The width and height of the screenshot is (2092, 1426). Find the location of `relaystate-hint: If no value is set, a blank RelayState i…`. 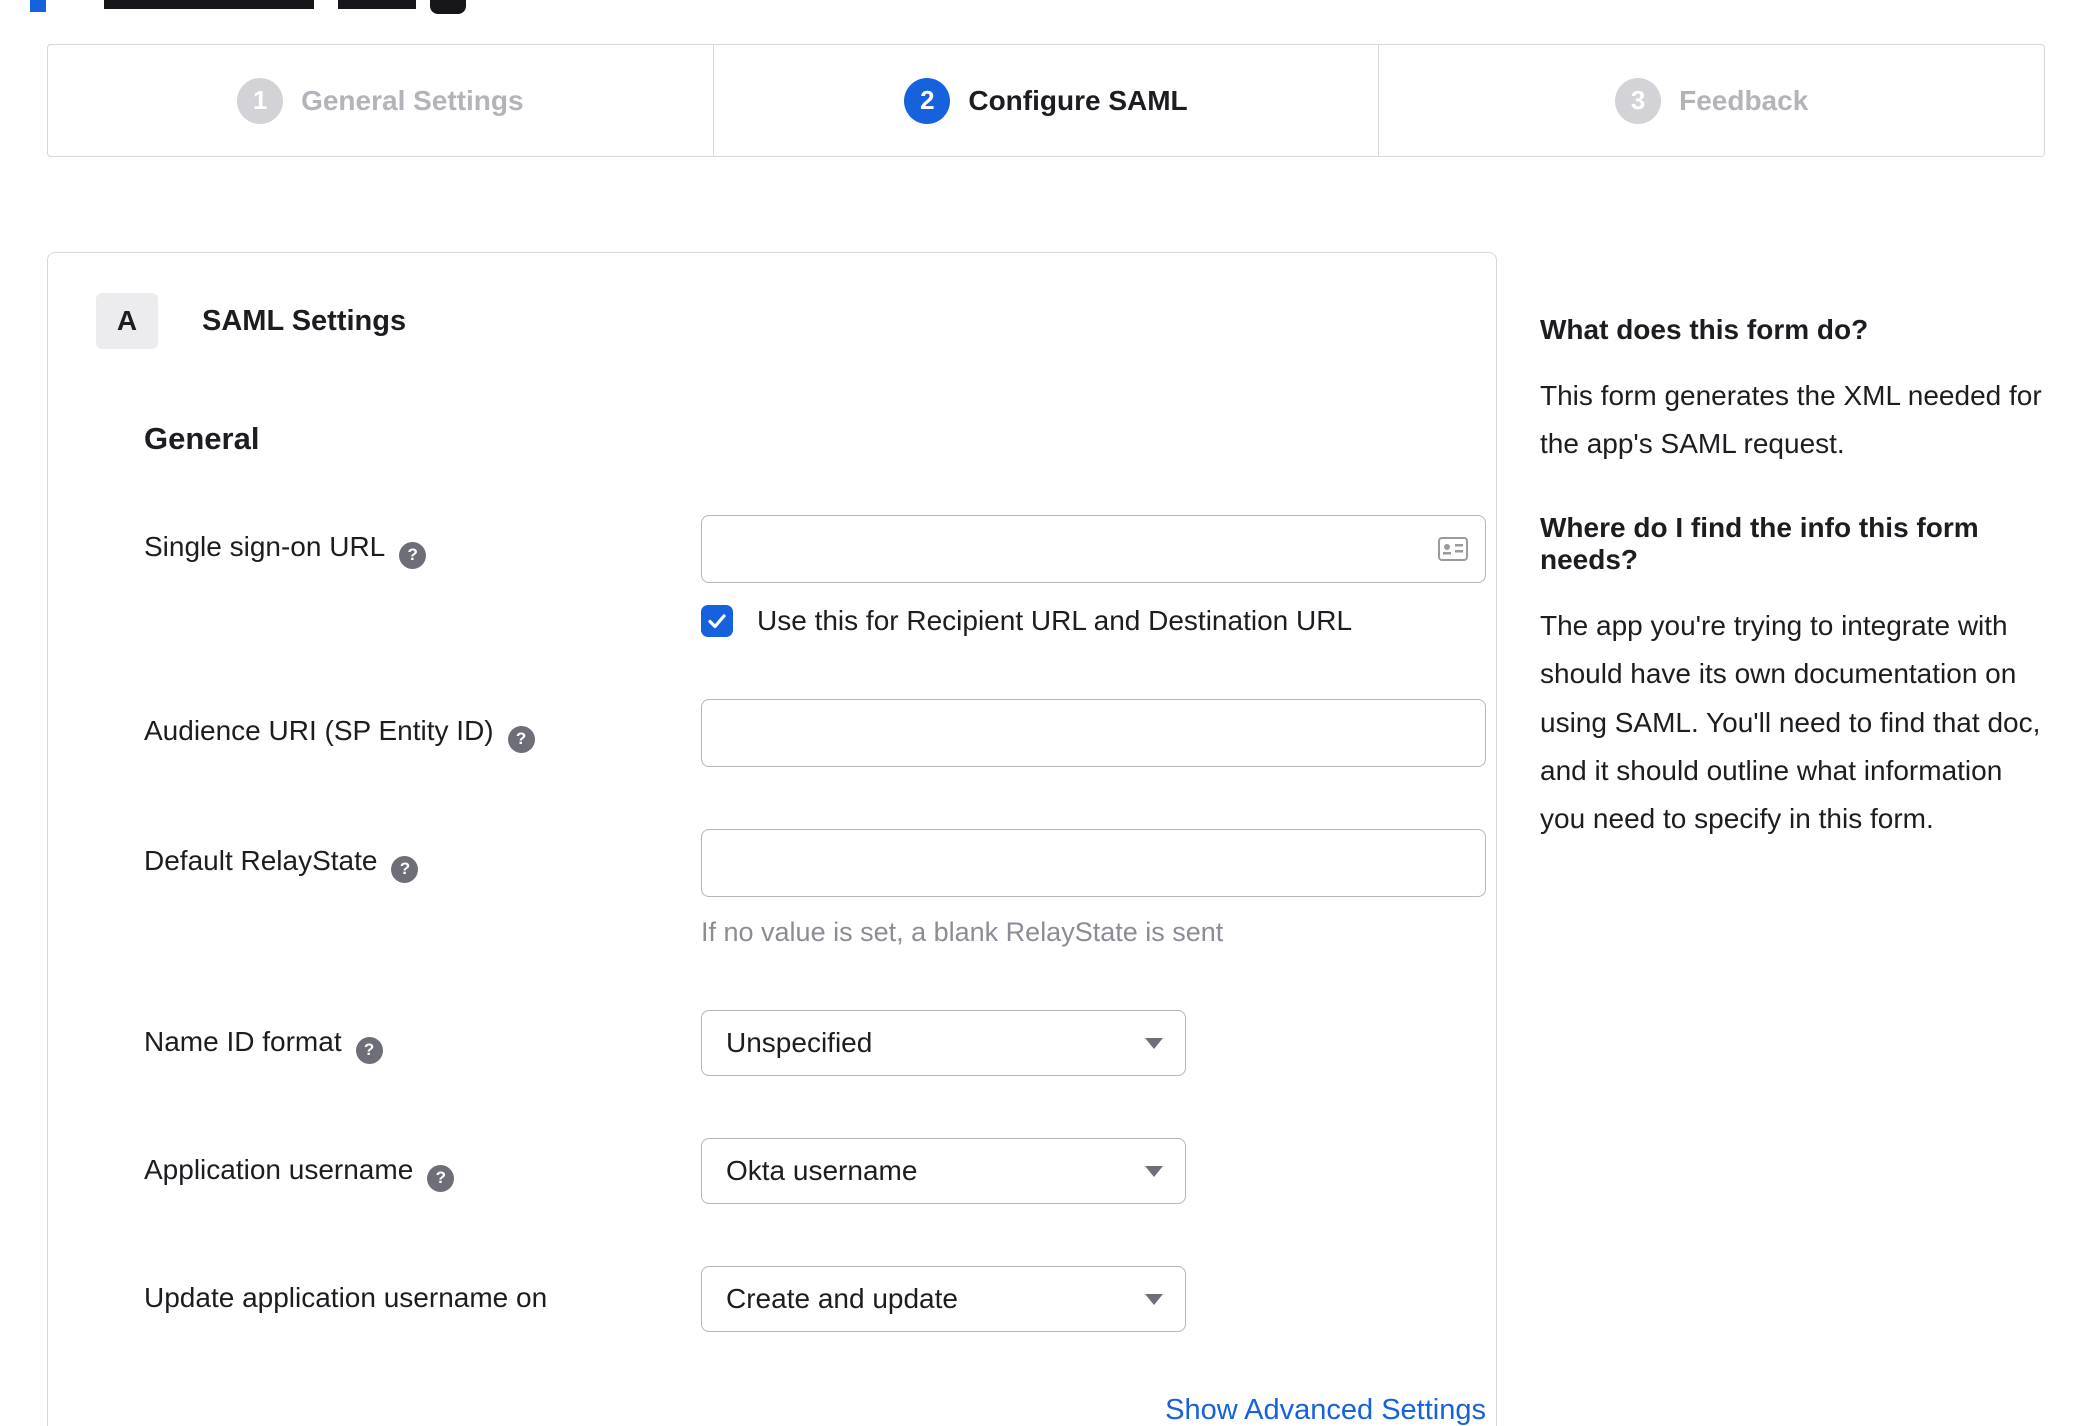

relaystate-hint: If no value is set, a blank RelayState i… is located at coordinates (962, 932).